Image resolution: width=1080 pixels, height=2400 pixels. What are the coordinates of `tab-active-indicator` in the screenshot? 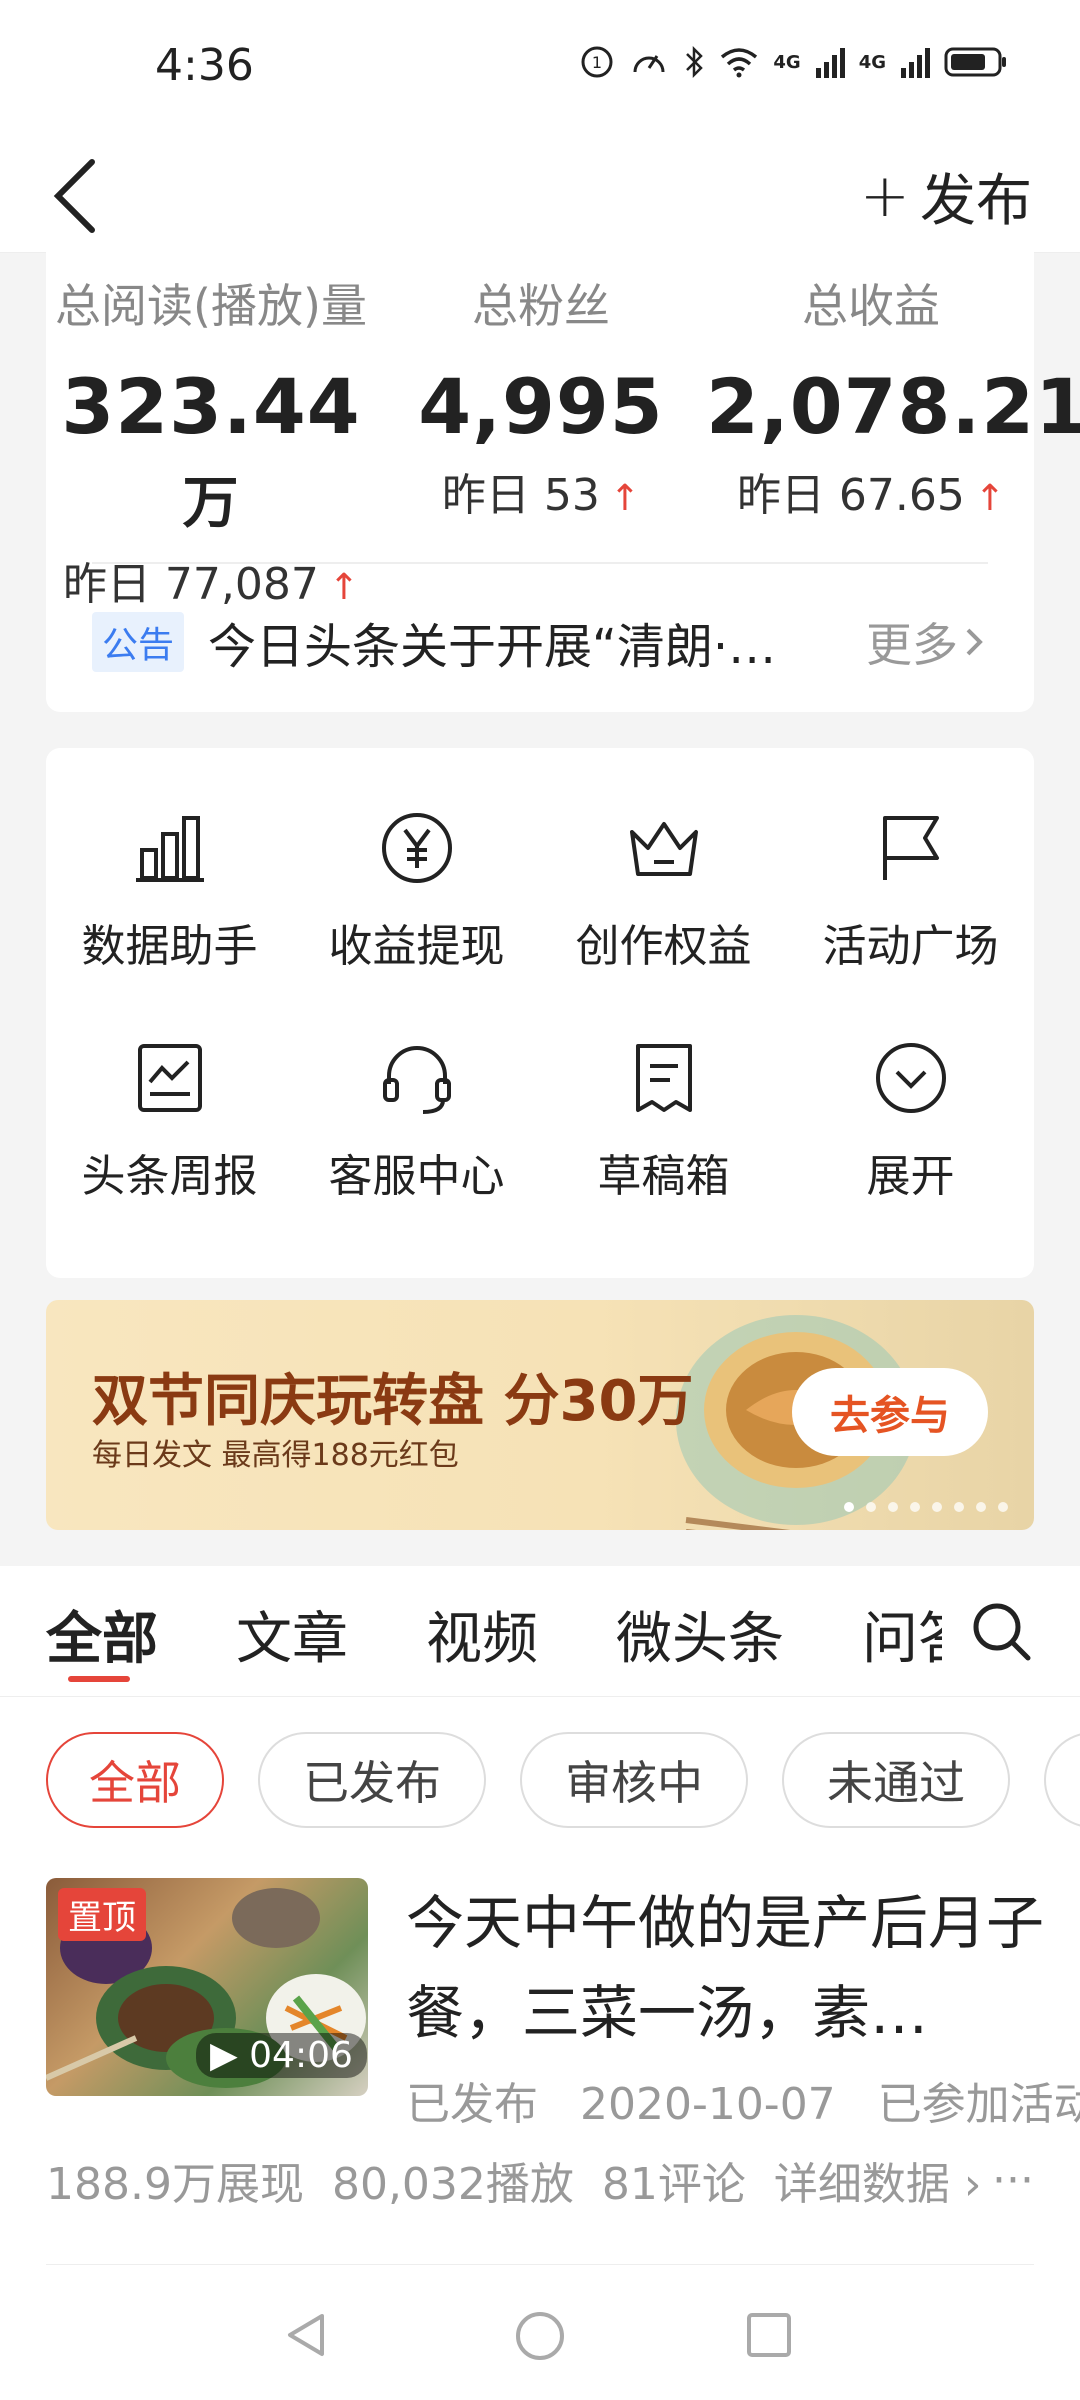 It's located at (99, 1679).